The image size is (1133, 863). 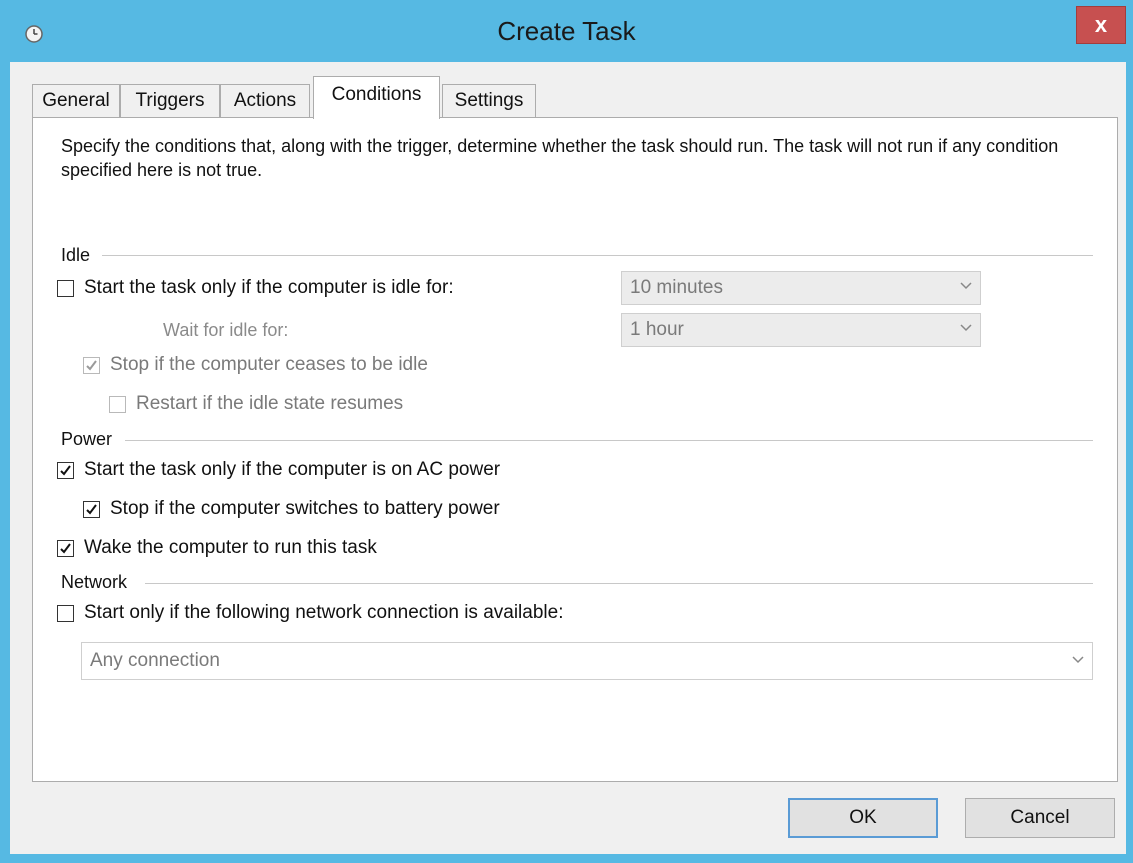 I want to click on close-icon: x, so click(x=1101, y=24).